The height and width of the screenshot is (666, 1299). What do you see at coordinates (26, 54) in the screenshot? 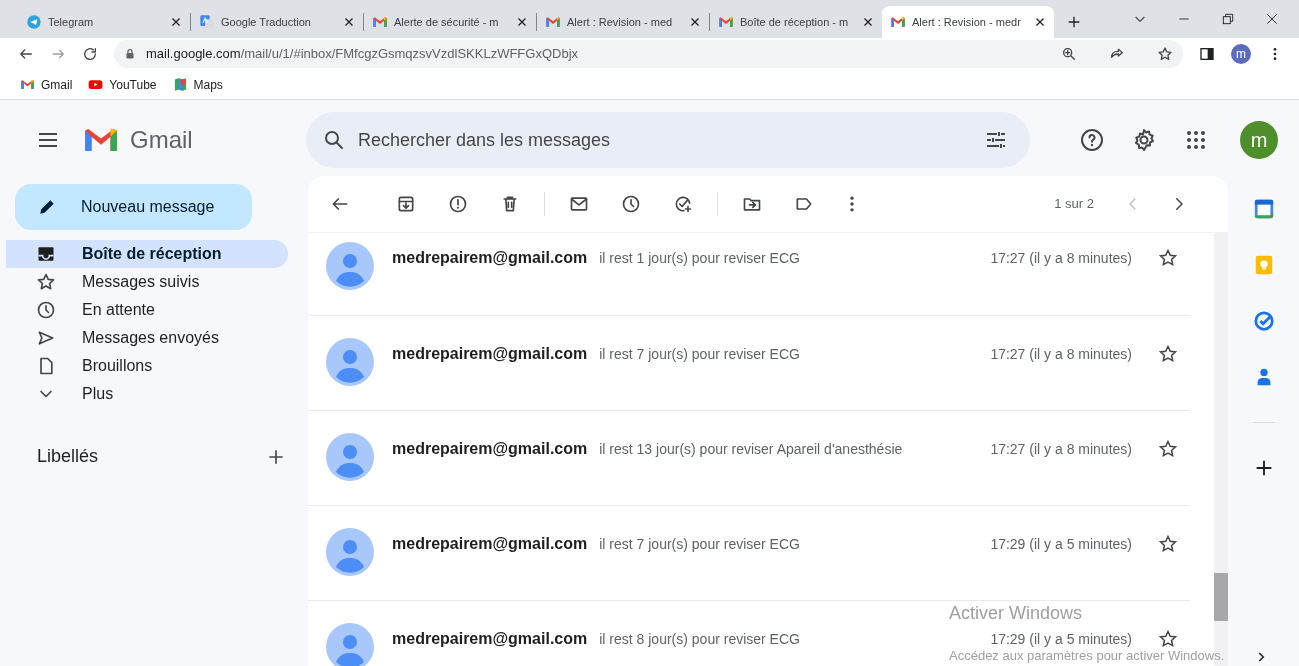
I see `back-arrow-icon` at bounding box center [26, 54].